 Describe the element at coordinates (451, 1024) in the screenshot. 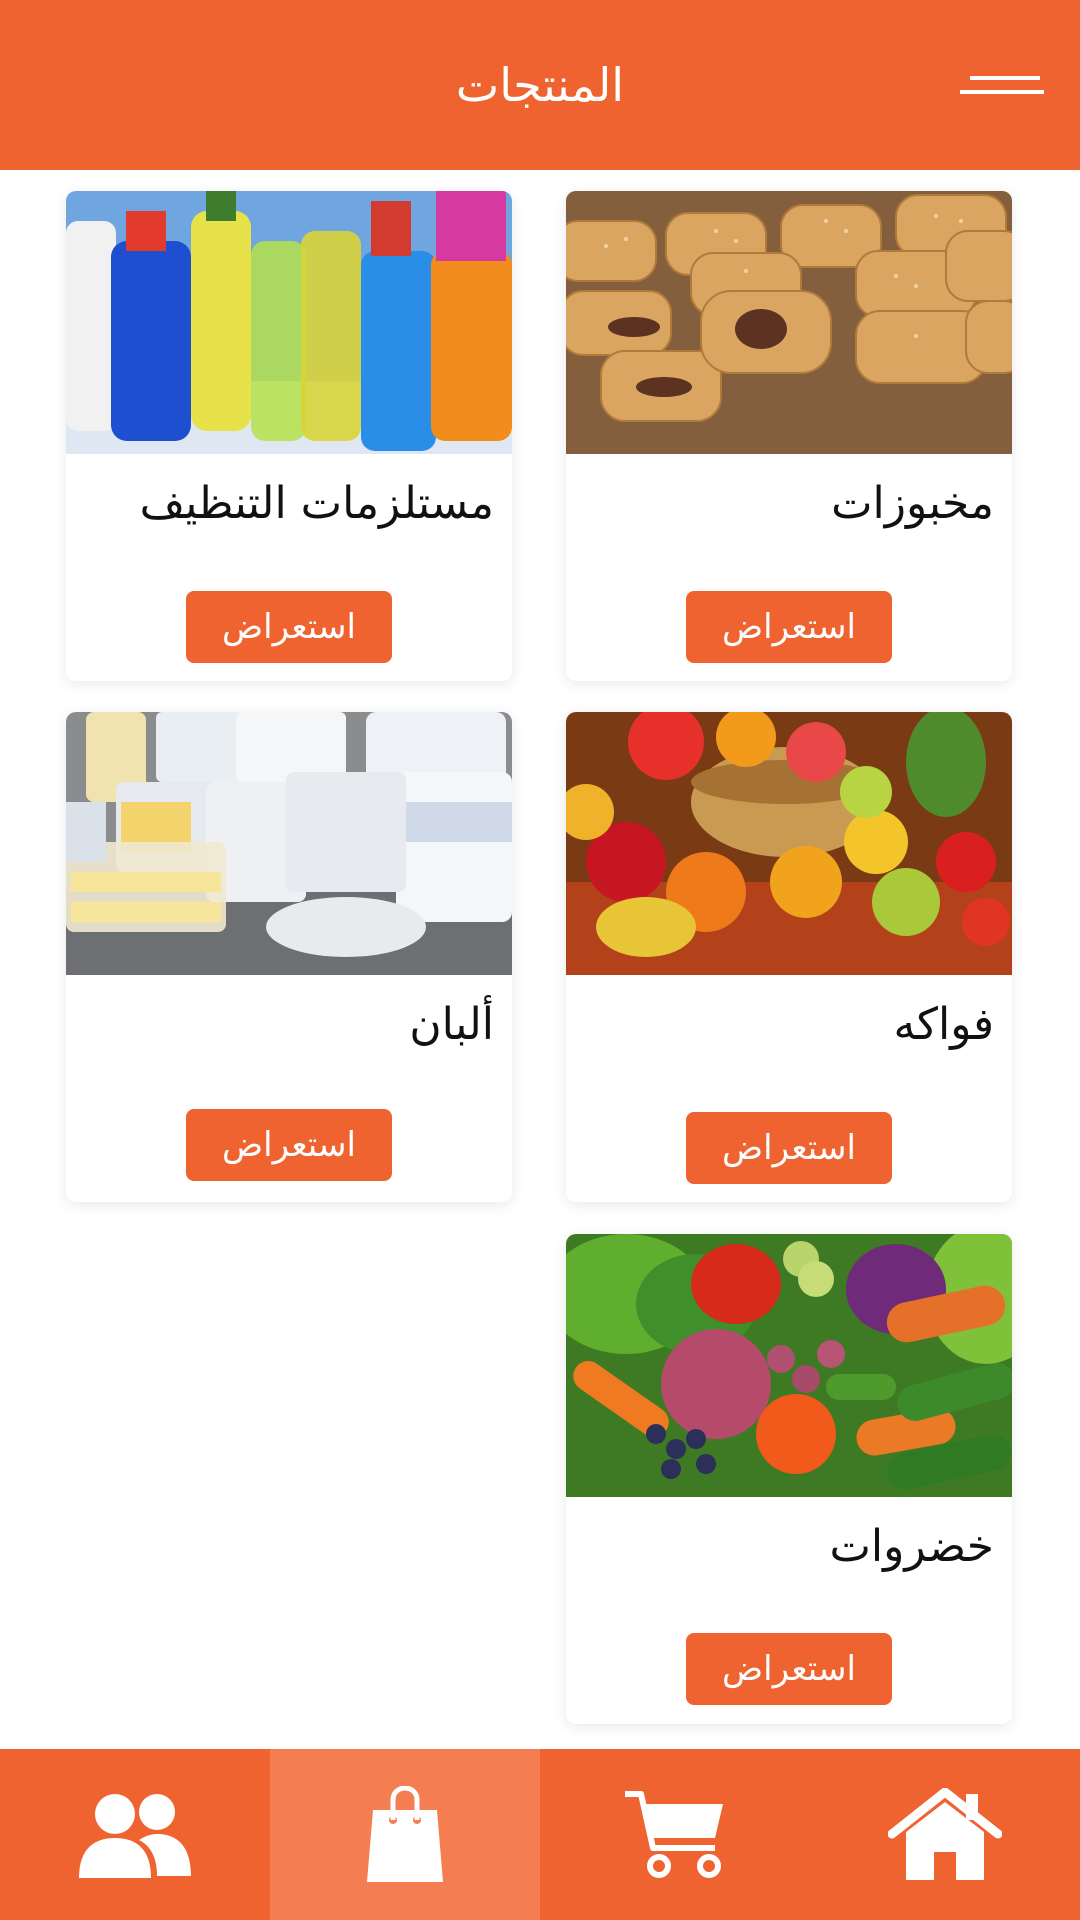

I see `product-name: ألبان` at that location.